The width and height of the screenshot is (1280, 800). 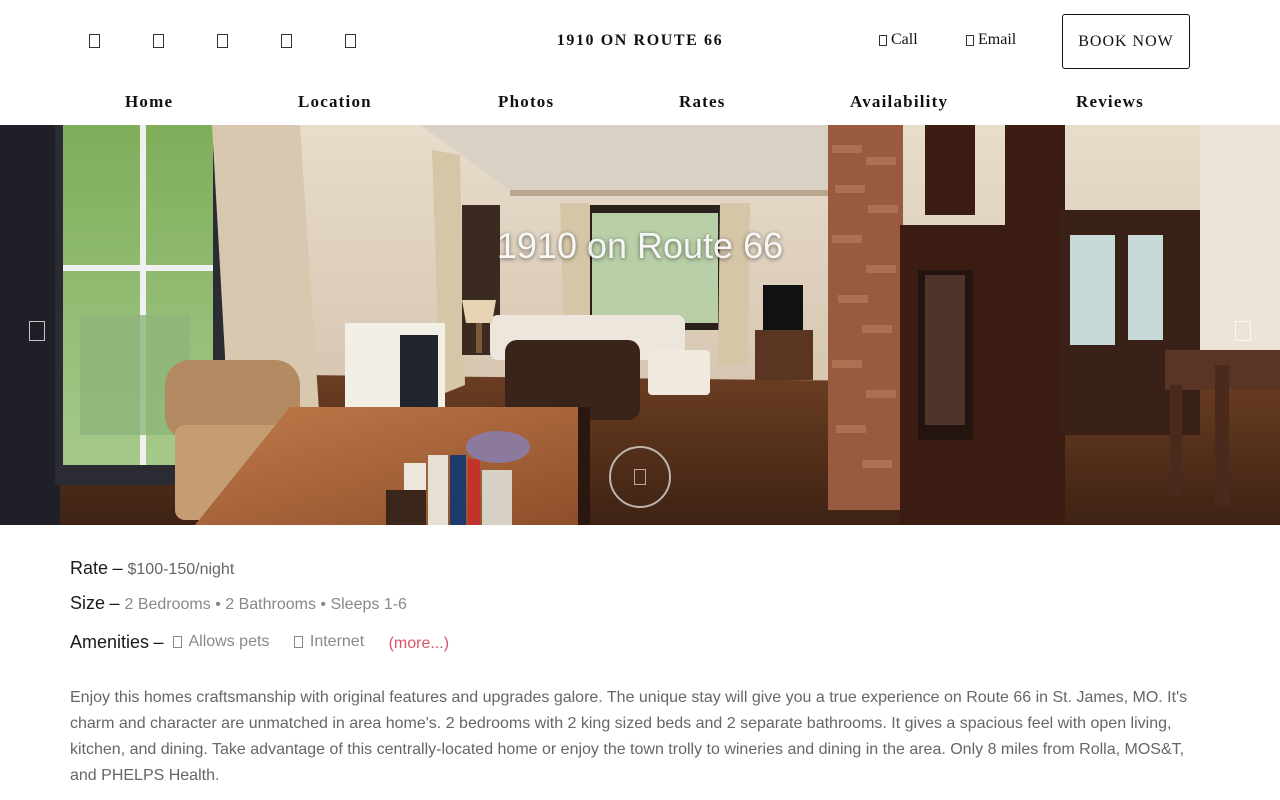 I want to click on amenities-dash: –, so click(x=161, y=642).